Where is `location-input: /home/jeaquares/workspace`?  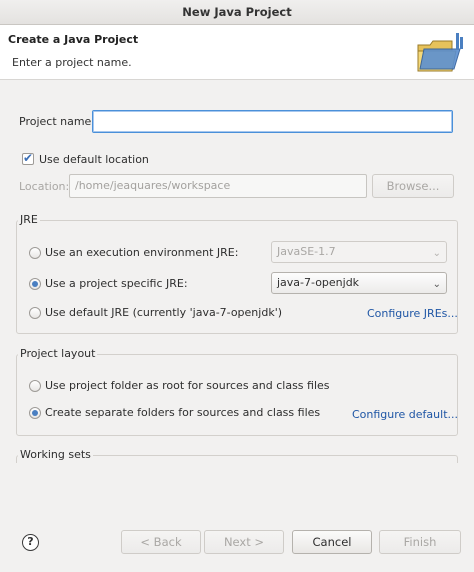 location-input: /home/jeaquares/workspace is located at coordinates (218, 186).